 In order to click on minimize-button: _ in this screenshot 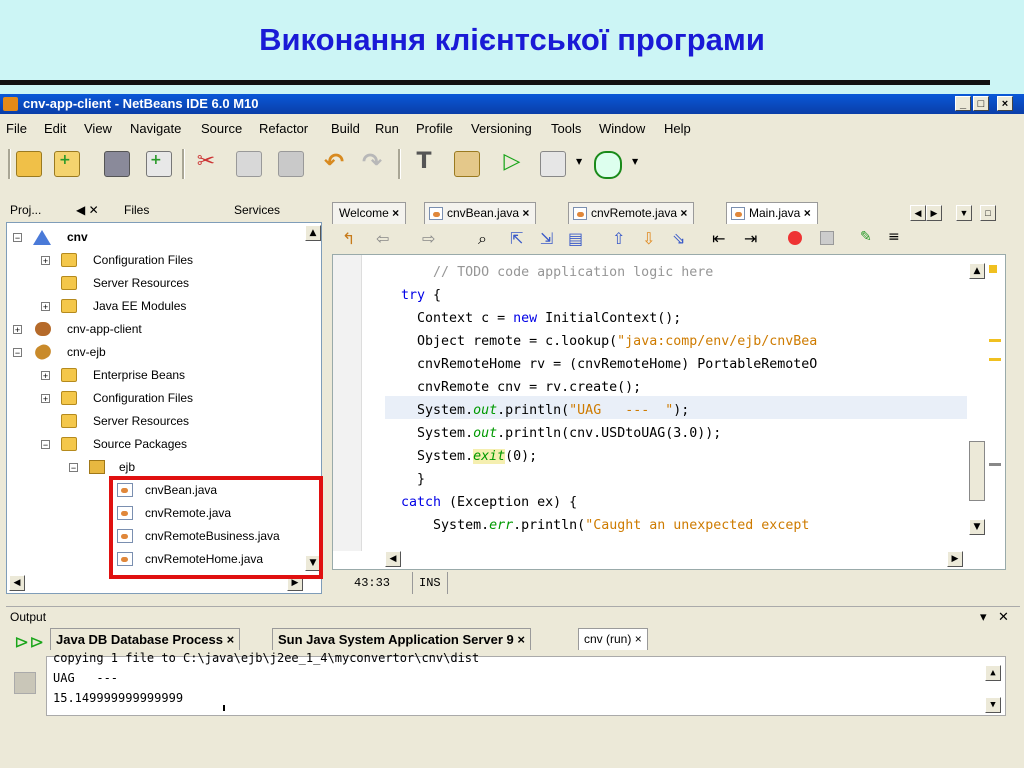, I will do `click(963, 103)`.